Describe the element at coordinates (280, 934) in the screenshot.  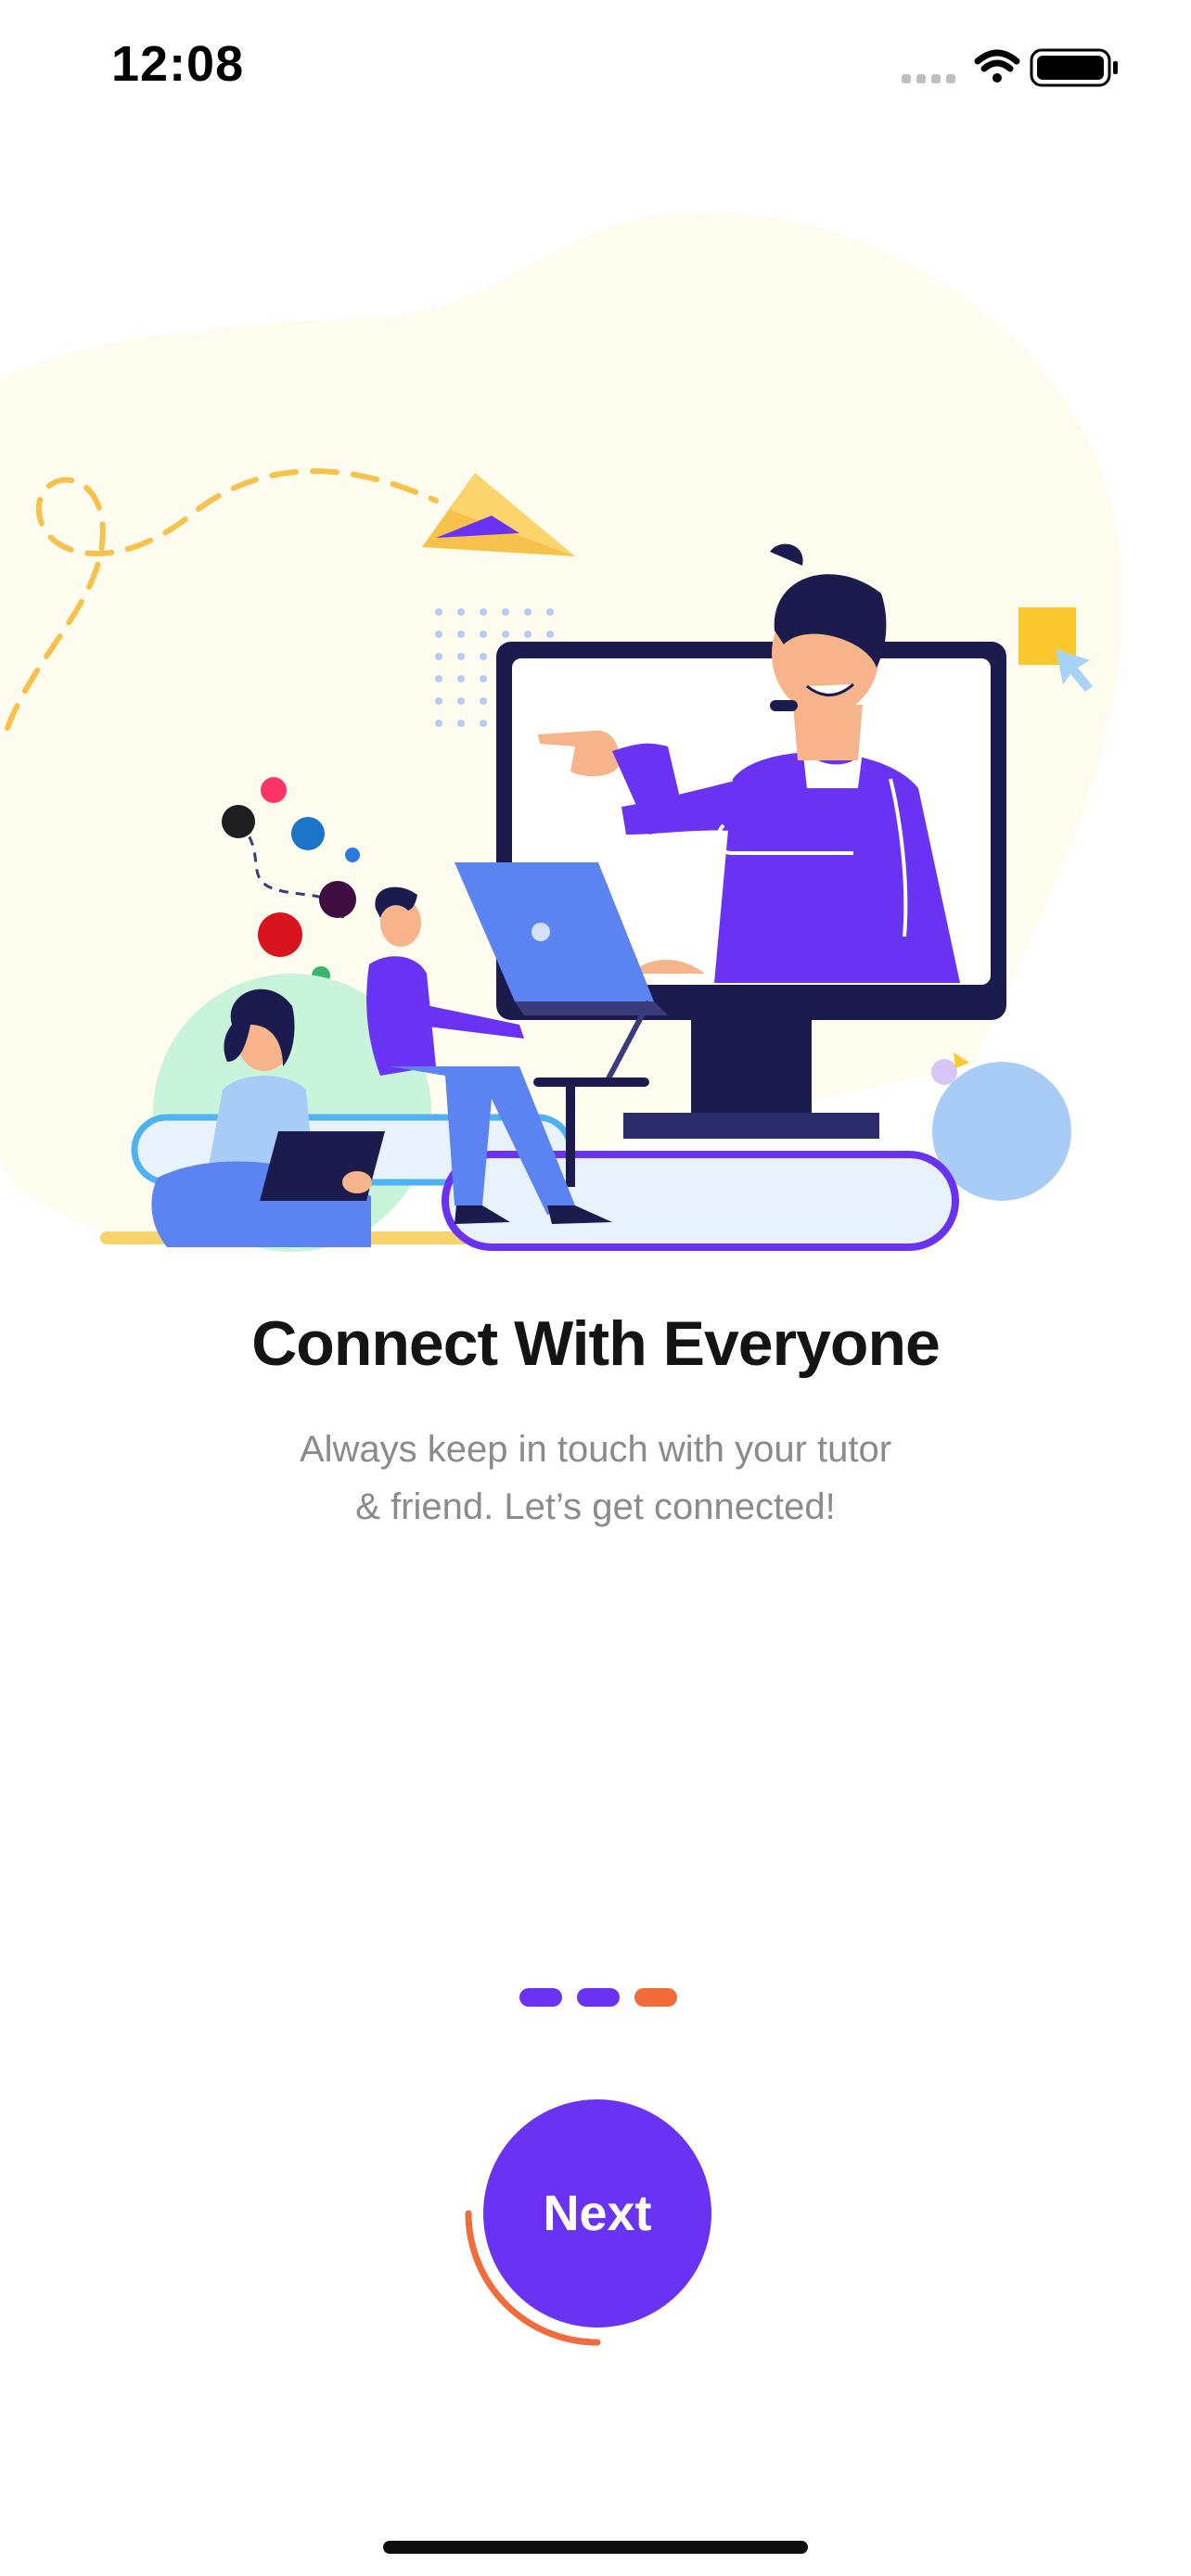
I see `creative-cloud-icon` at that location.